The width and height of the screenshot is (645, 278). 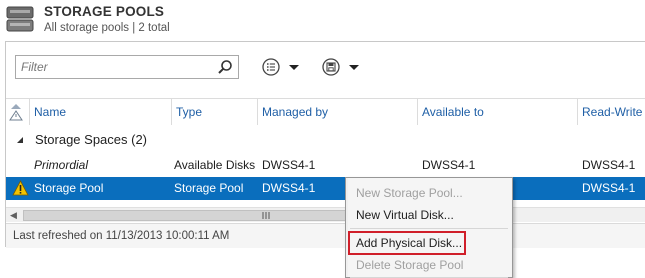 I want to click on column-header-type: Type, so click(x=213, y=112).